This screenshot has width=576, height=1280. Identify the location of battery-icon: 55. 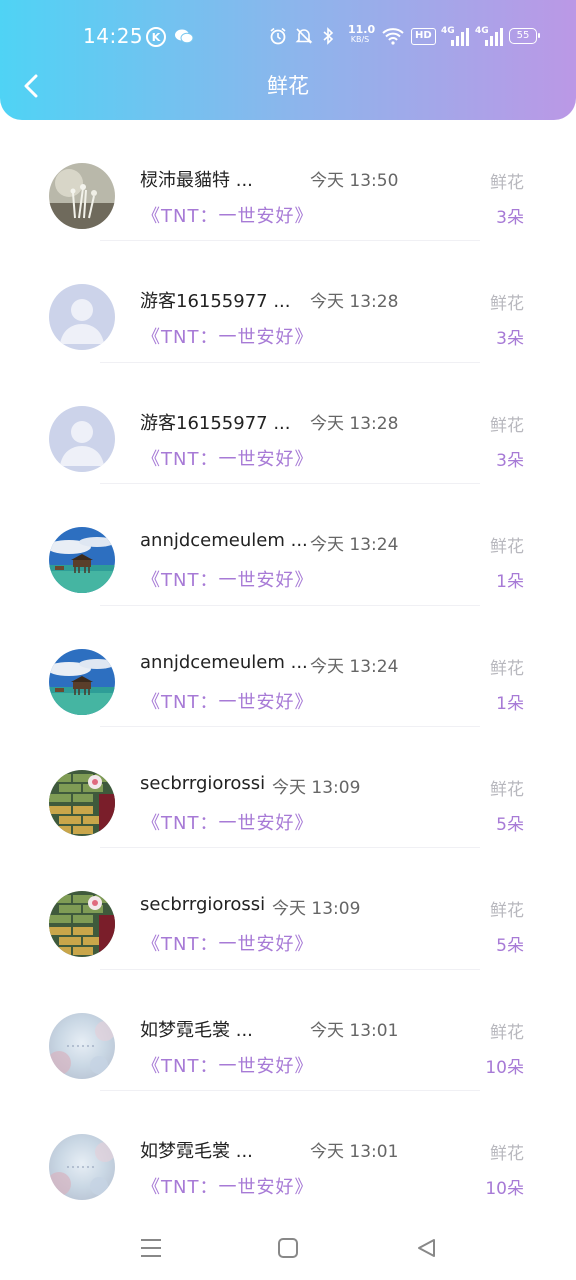
(524, 36).